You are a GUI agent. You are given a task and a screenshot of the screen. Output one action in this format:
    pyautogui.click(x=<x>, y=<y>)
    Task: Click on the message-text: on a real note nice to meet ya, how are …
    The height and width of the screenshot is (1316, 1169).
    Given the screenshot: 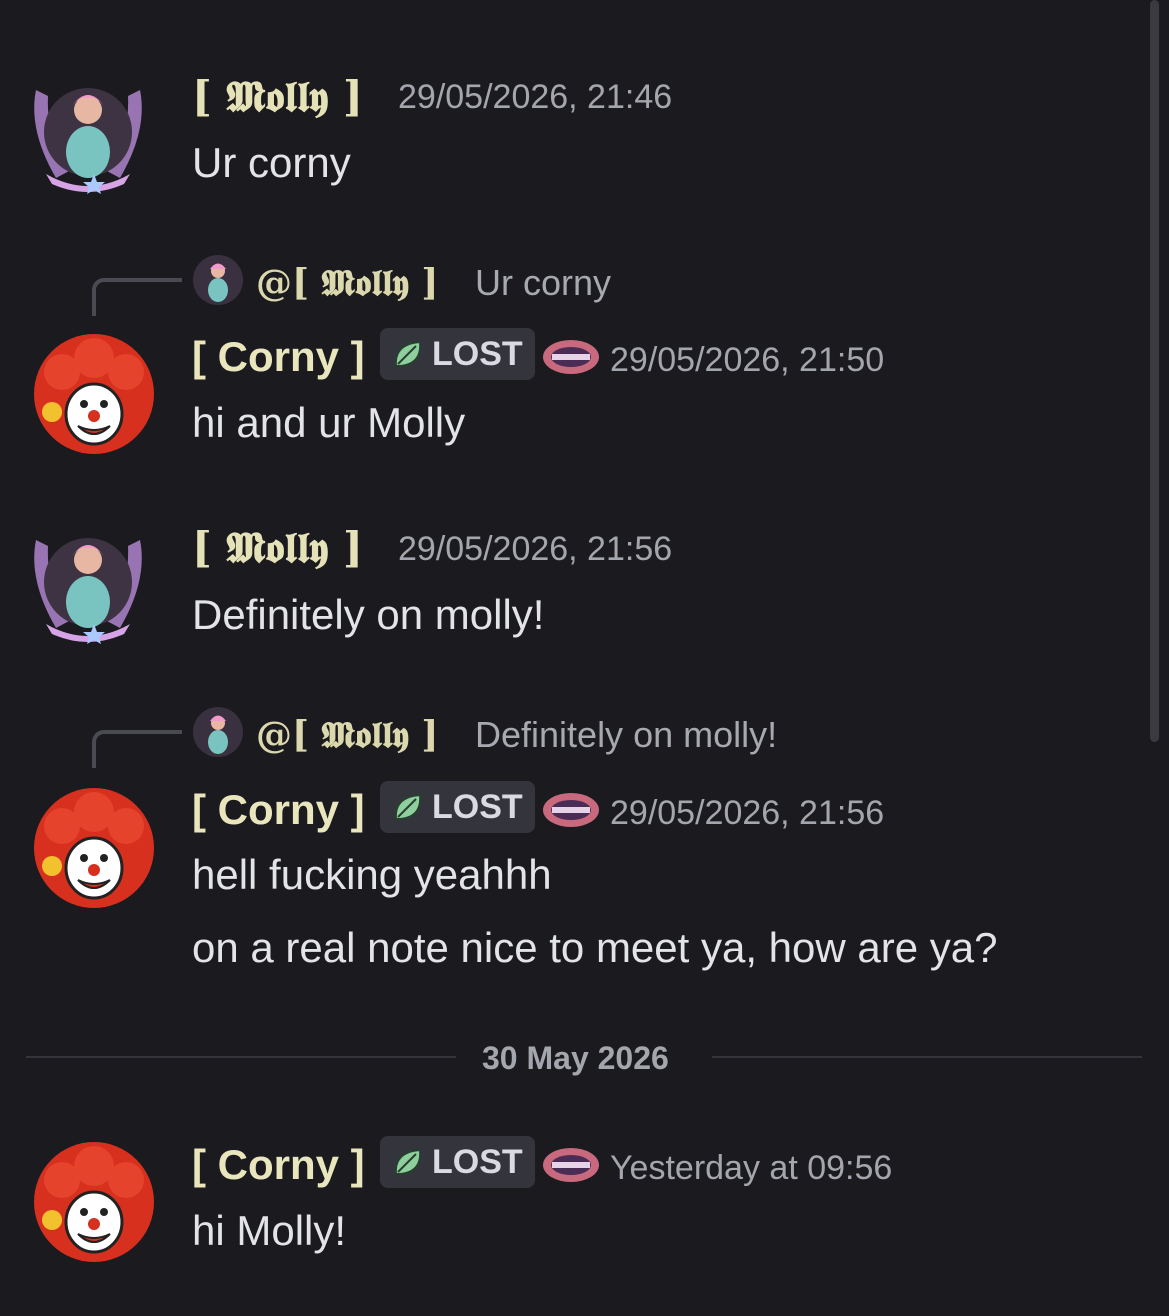 What is the action you would take?
    pyautogui.click(x=595, y=947)
    